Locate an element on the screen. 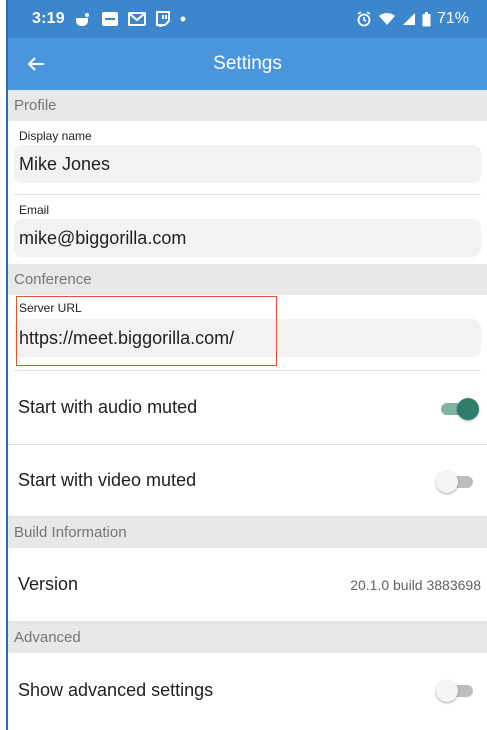 This screenshot has width=487, height=730. battery-icon is located at coordinates (426, 19).